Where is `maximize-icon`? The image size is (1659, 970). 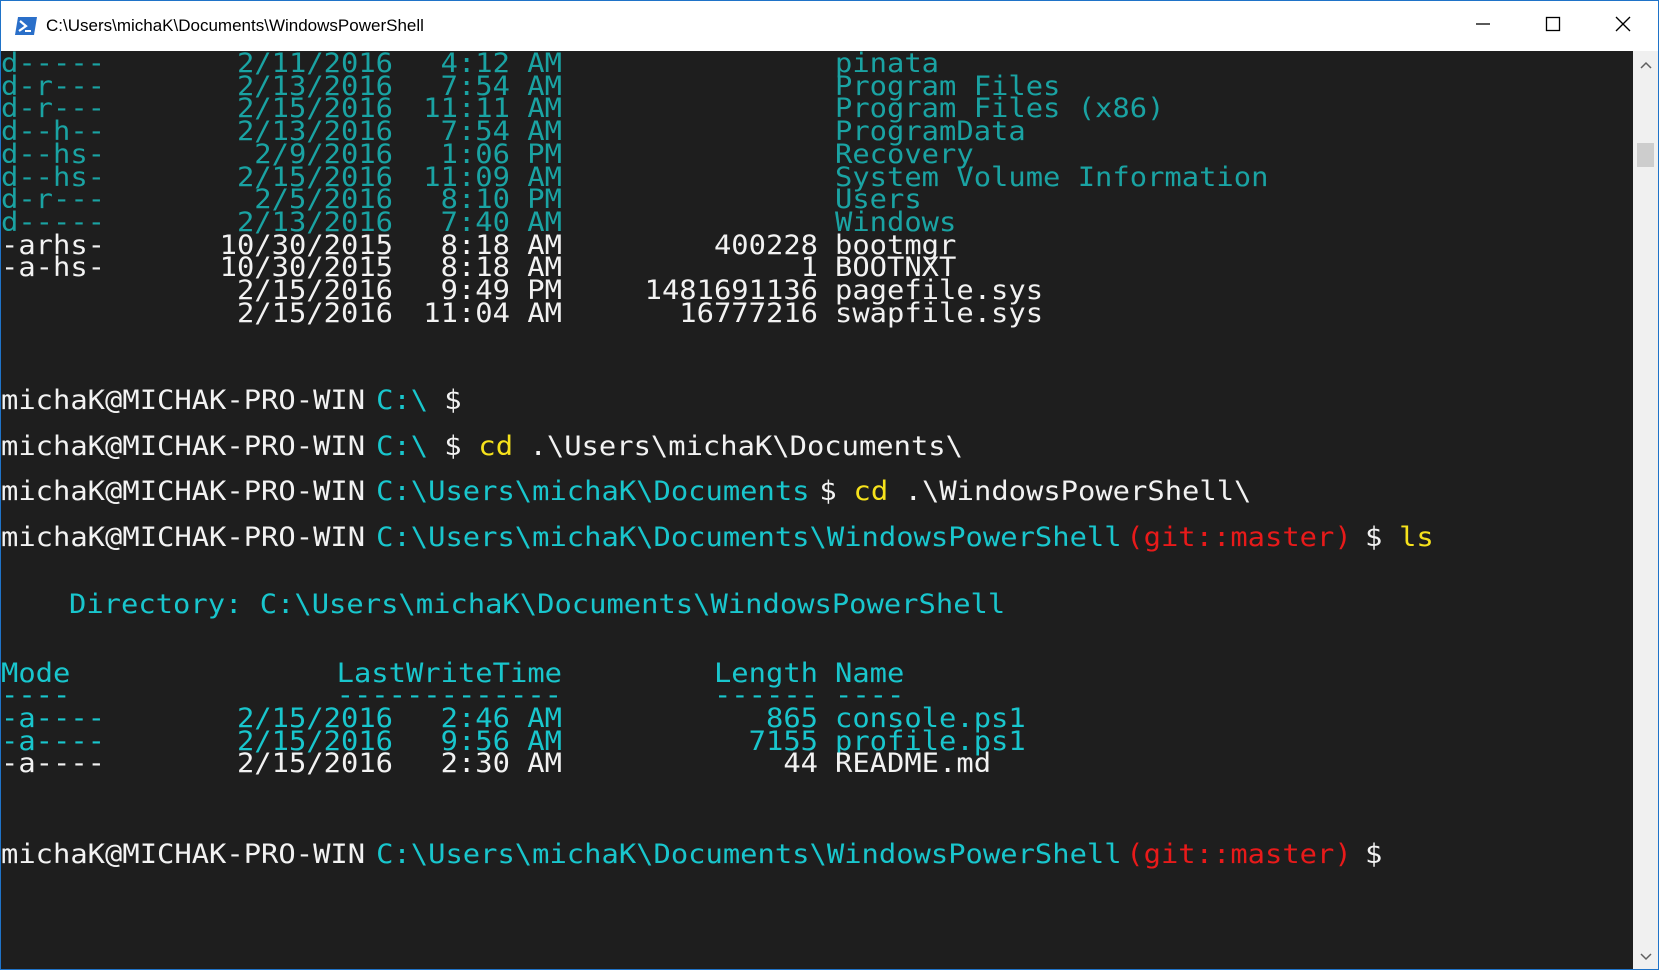 maximize-icon is located at coordinates (1553, 26).